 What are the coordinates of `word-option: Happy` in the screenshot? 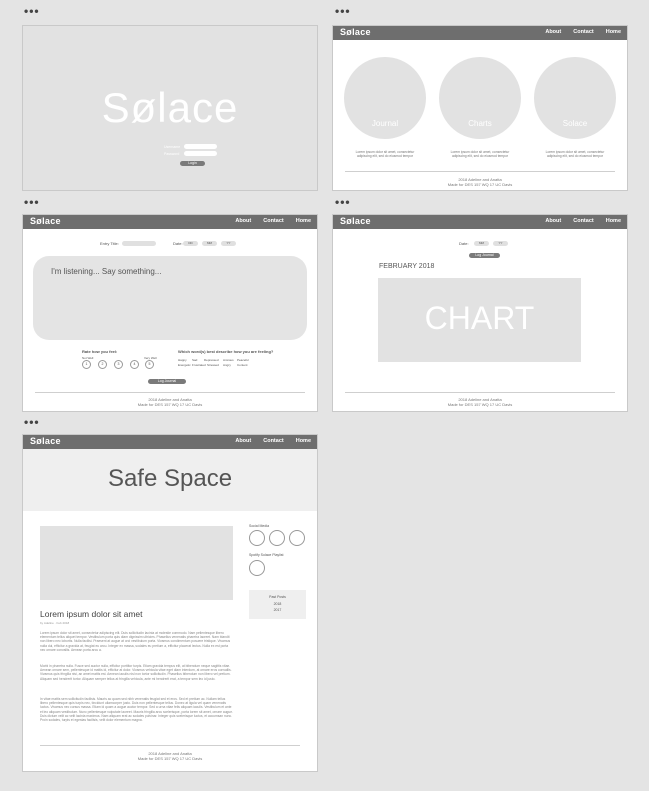 It's located at (182, 360).